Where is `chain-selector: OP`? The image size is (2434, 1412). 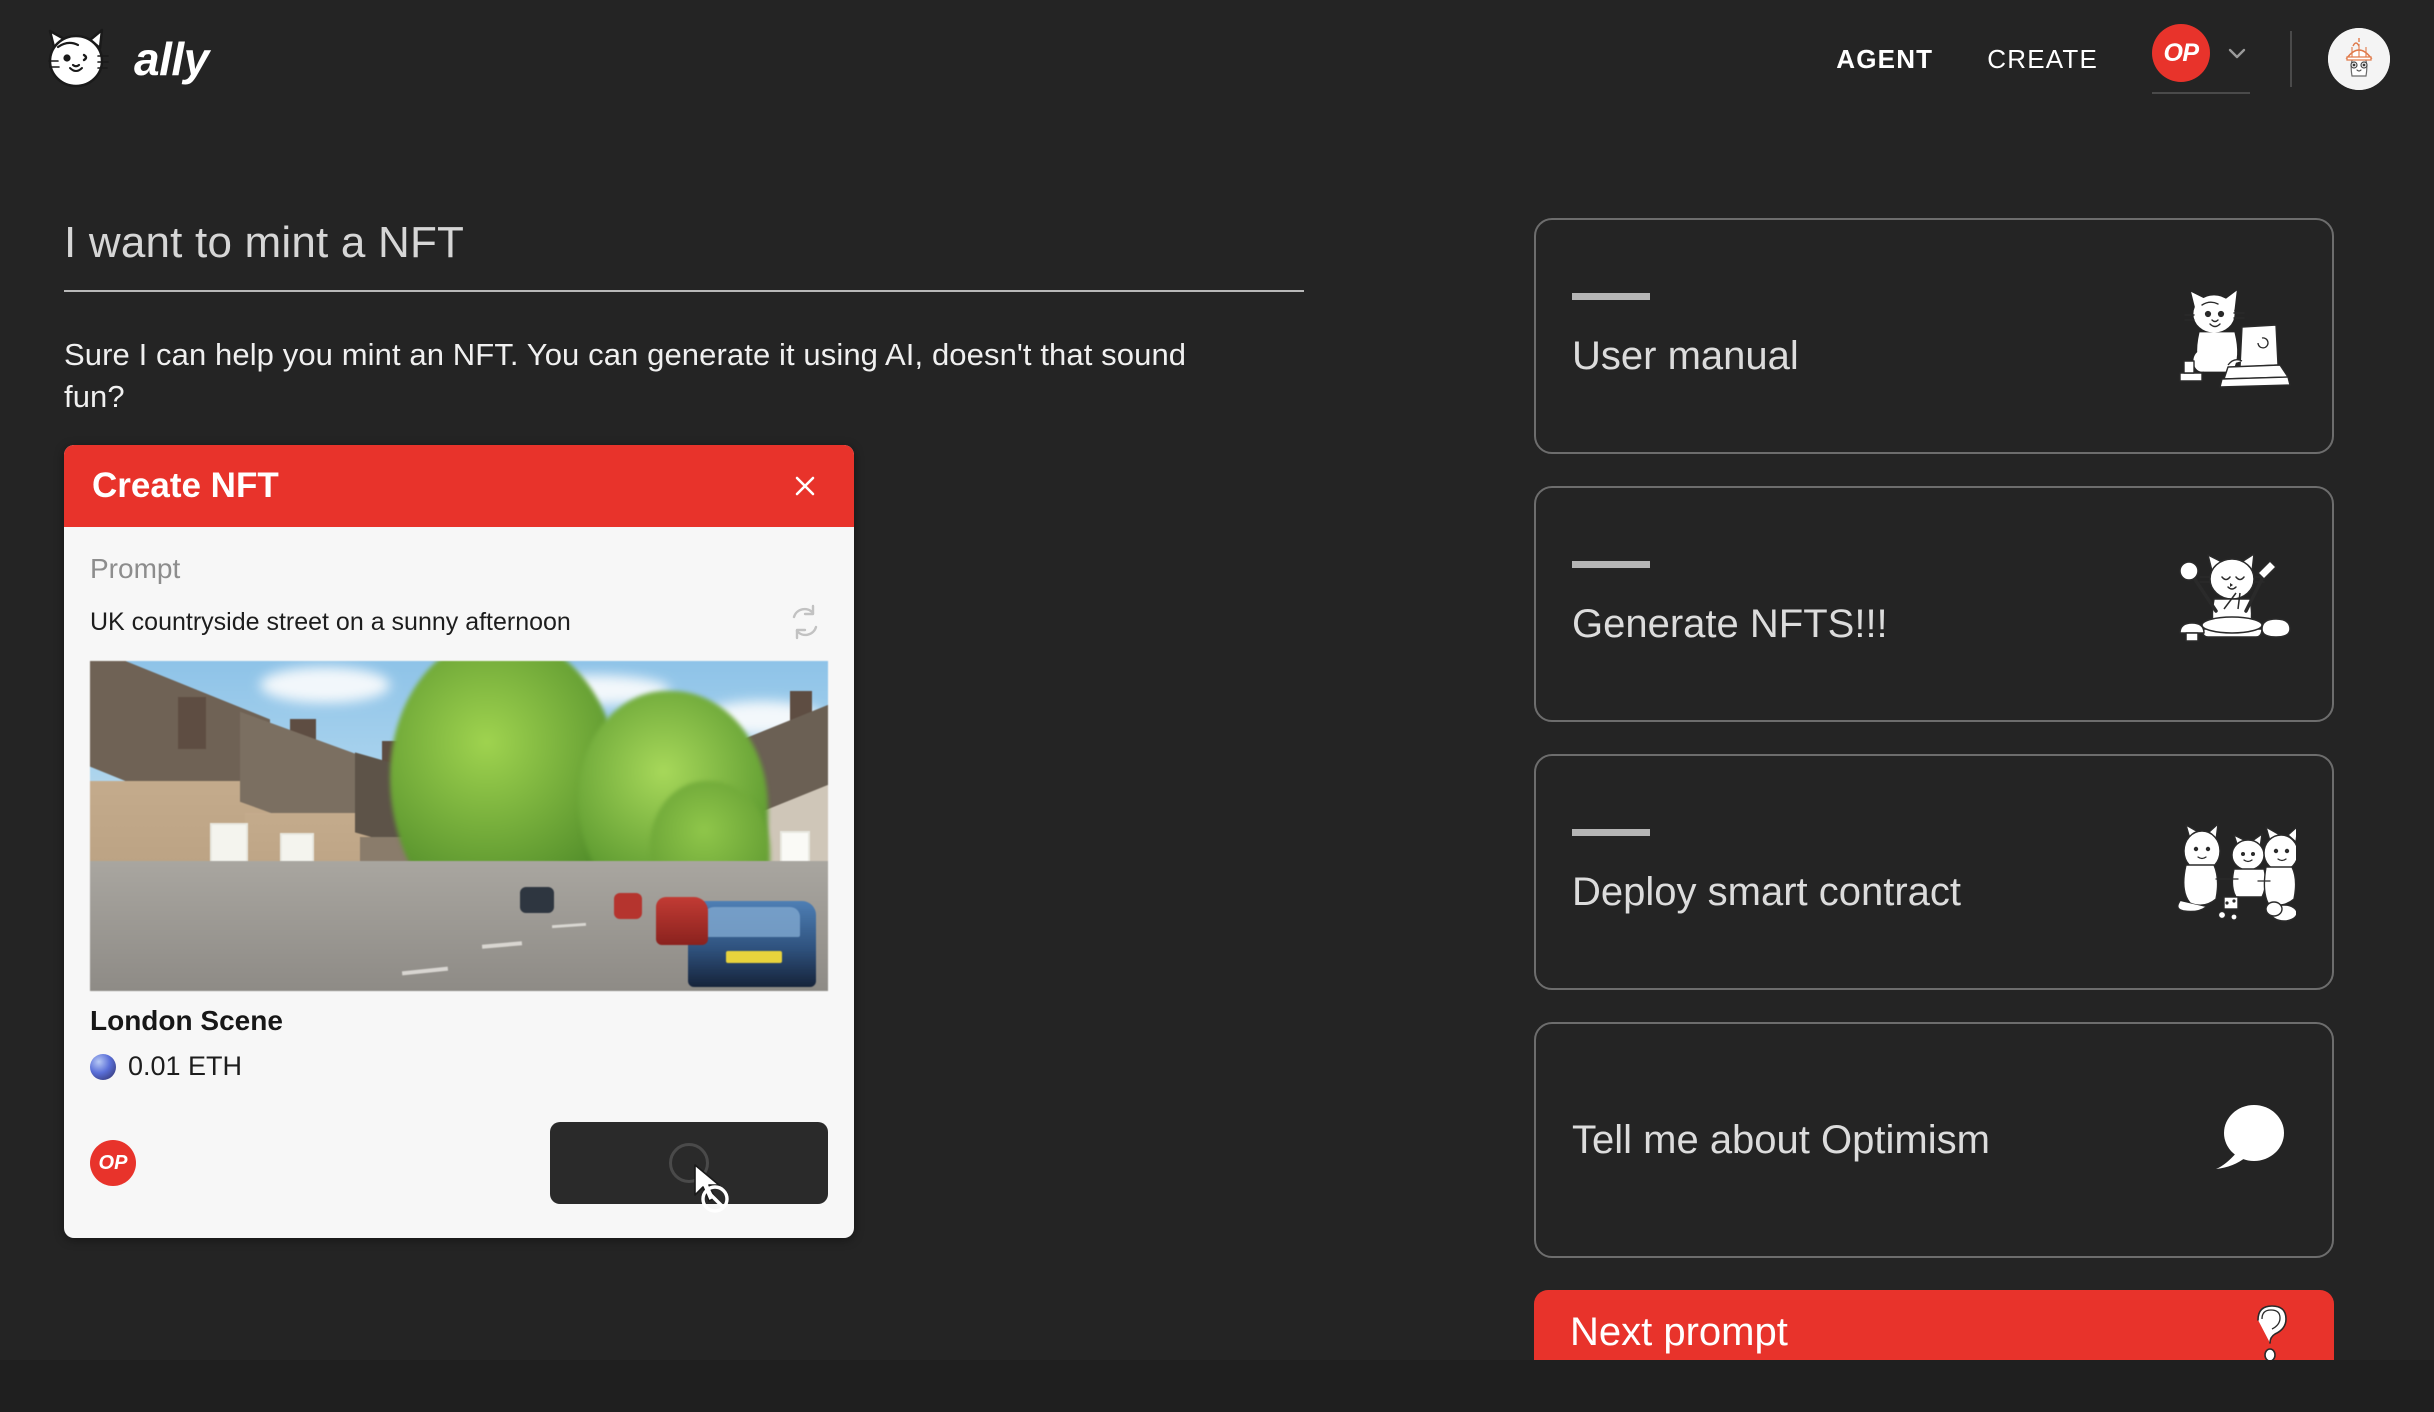 chain-selector: OP is located at coordinates (2201, 59).